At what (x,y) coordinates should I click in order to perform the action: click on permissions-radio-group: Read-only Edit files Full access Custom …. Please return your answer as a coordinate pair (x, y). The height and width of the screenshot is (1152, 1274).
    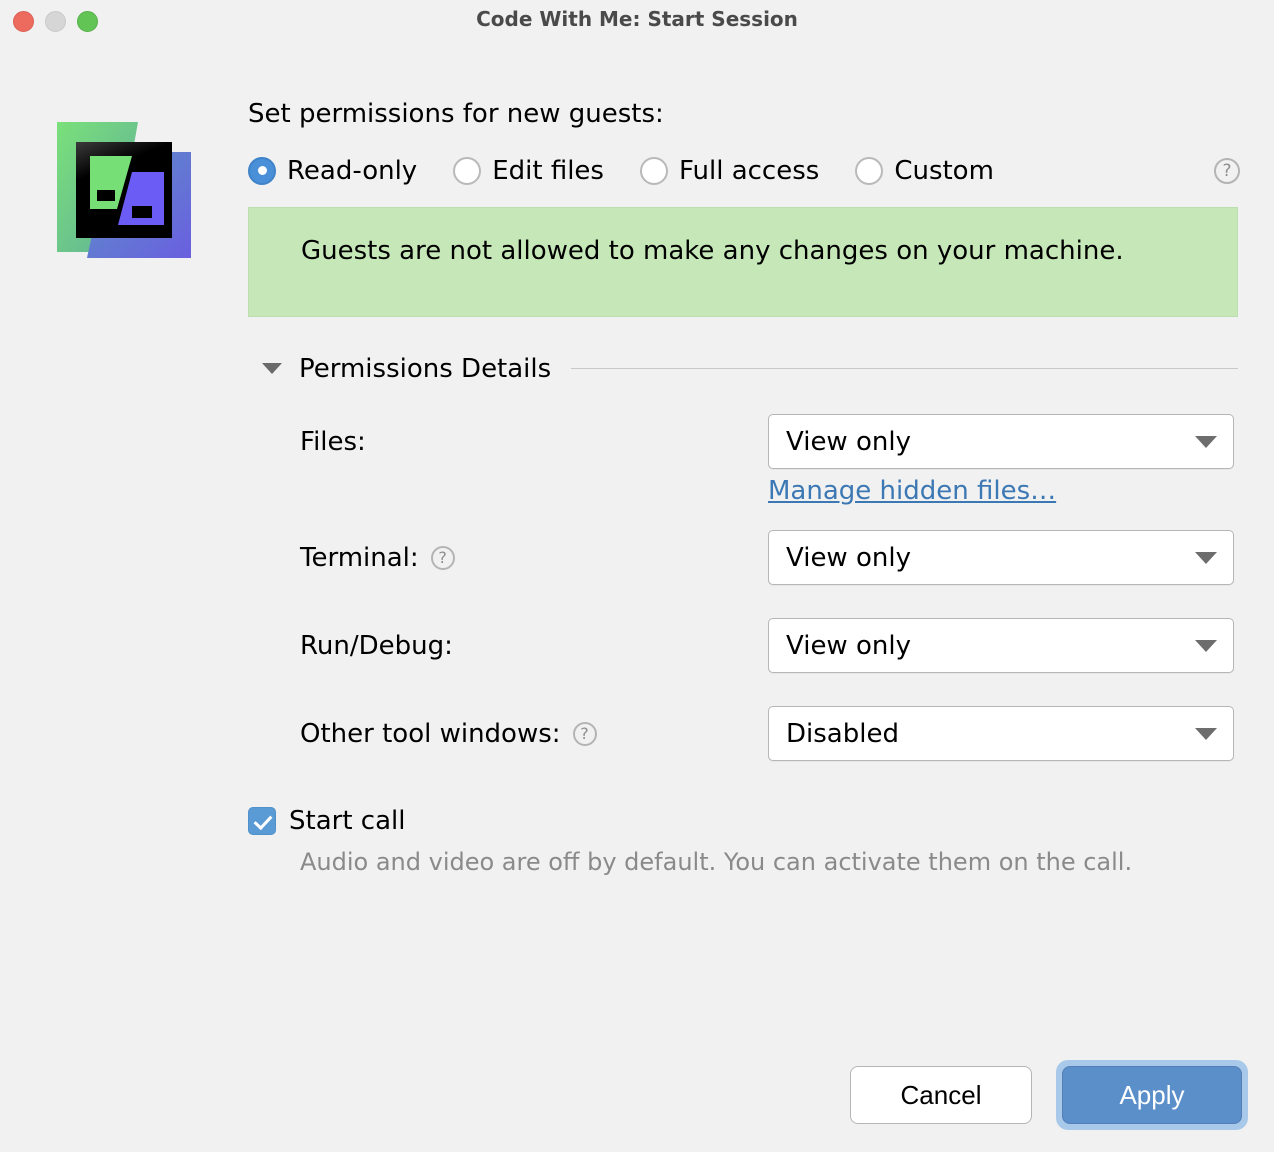
    Looking at the image, I should click on (745, 171).